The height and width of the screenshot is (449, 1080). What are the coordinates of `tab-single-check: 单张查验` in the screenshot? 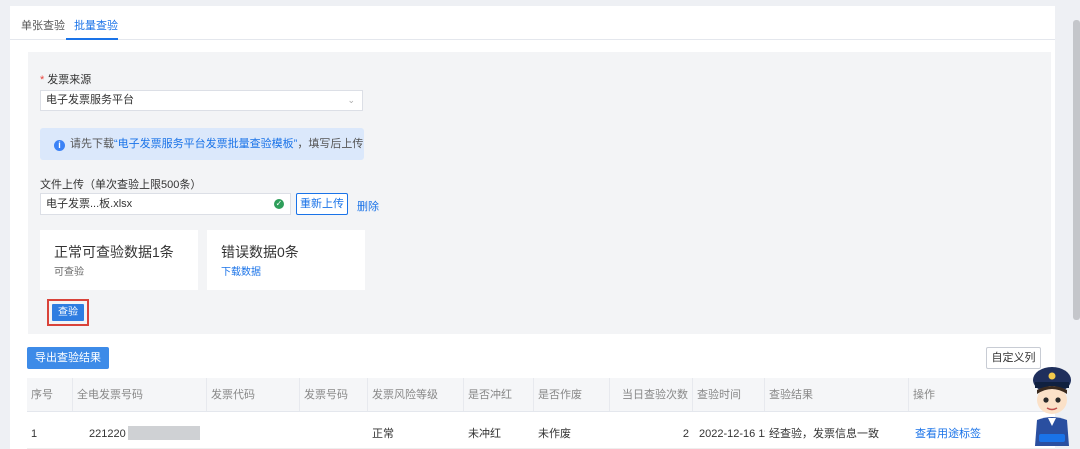 It's located at (43, 25).